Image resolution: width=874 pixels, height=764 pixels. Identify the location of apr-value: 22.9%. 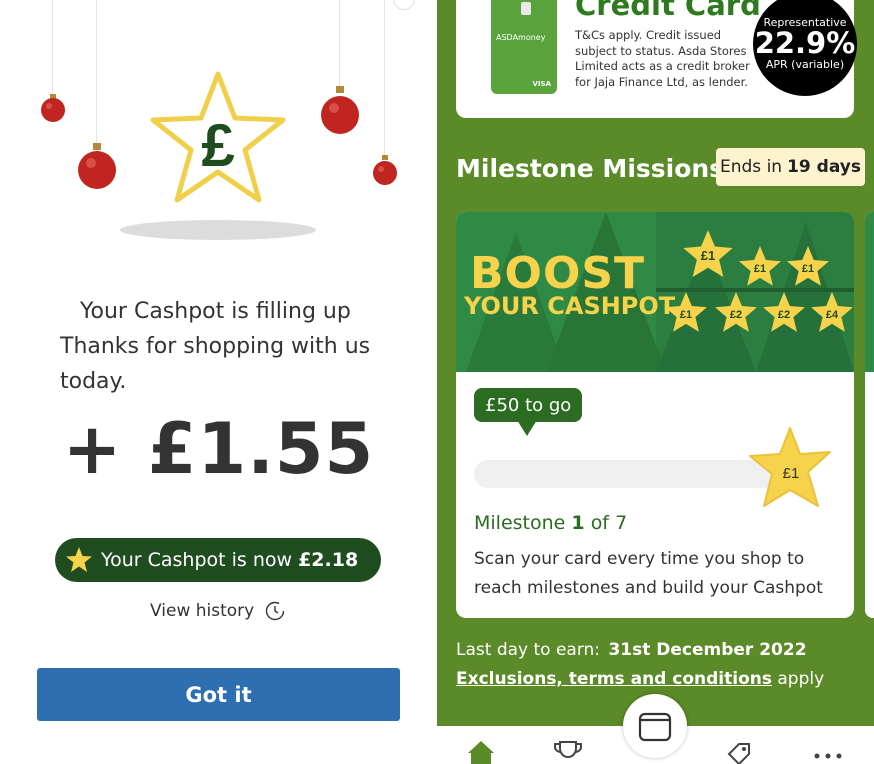
(805, 43).